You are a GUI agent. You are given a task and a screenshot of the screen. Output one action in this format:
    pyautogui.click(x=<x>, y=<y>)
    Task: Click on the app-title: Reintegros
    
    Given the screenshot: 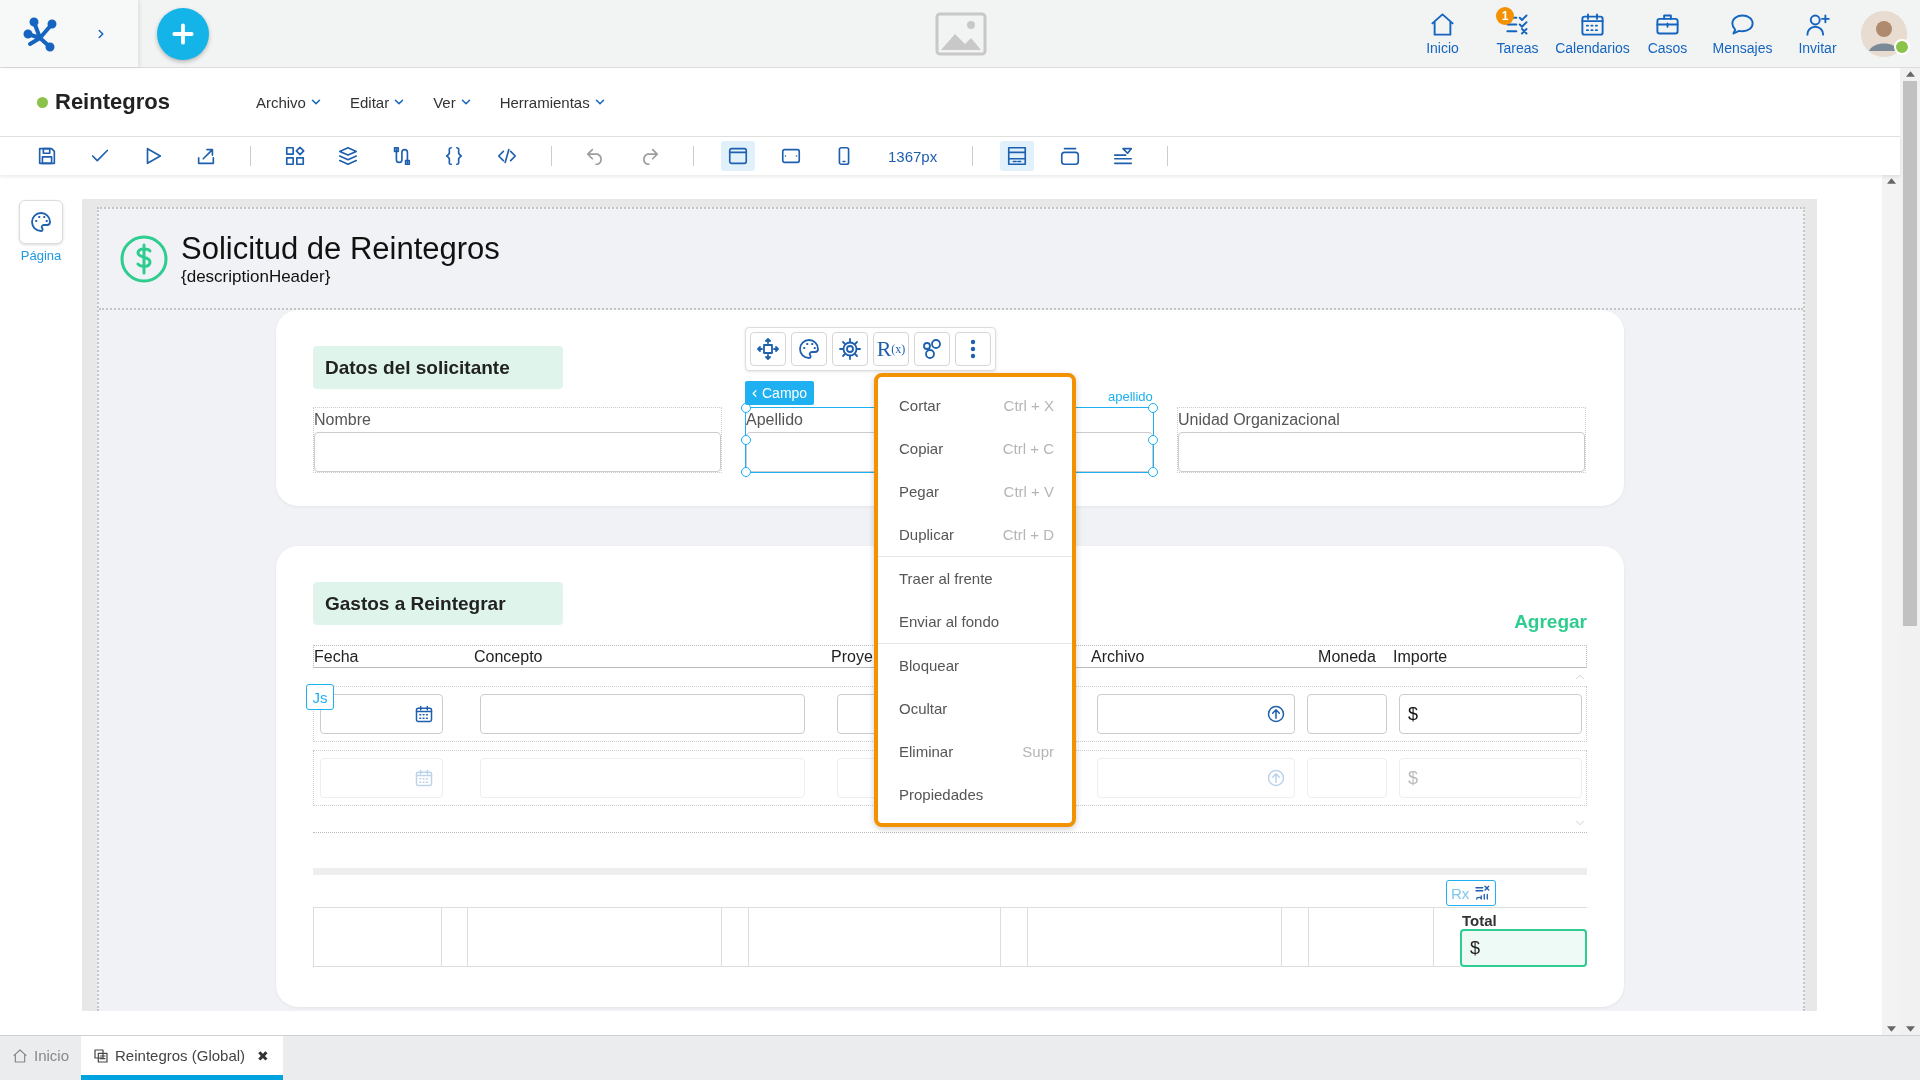 What is the action you would take?
    pyautogui.click(x=112, y=102)
    